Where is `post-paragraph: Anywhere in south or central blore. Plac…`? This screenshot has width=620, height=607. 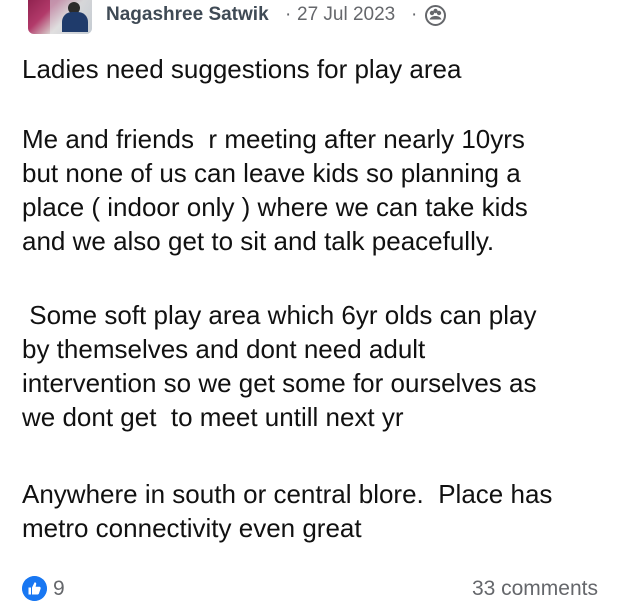 post-paragraph: Anywhere in south or central blore. Plac… is located at coordinates (287, 511).